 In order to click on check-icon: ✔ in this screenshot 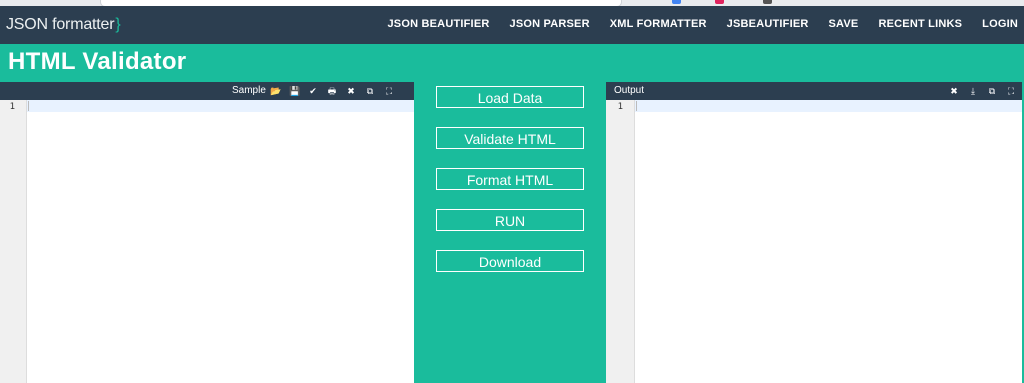, I will do `click(313, 91)`.